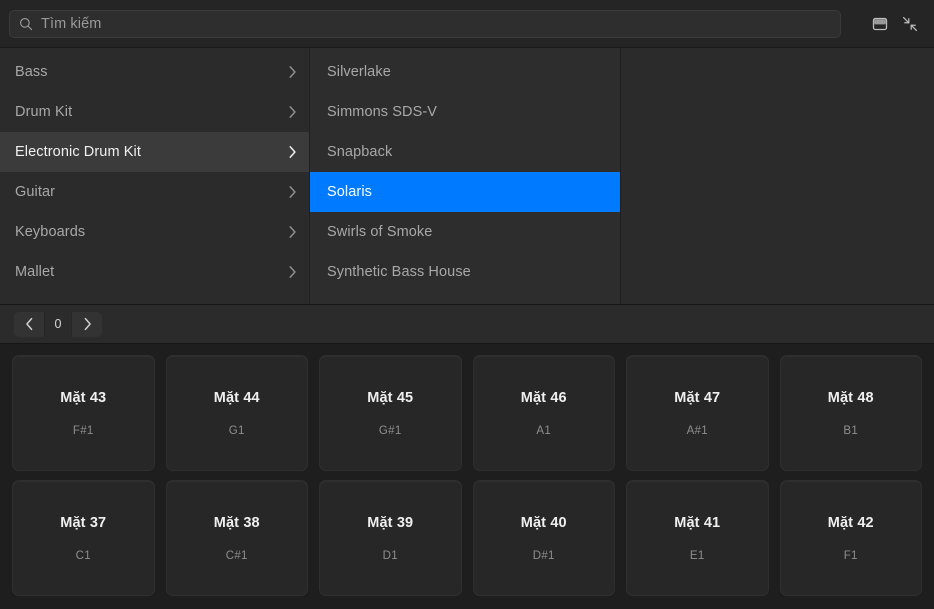 This screenshot has height=609, width=934. I want to click on browser-item-simmons-sds-v: Simmons SDS-V, so click(465, 112).